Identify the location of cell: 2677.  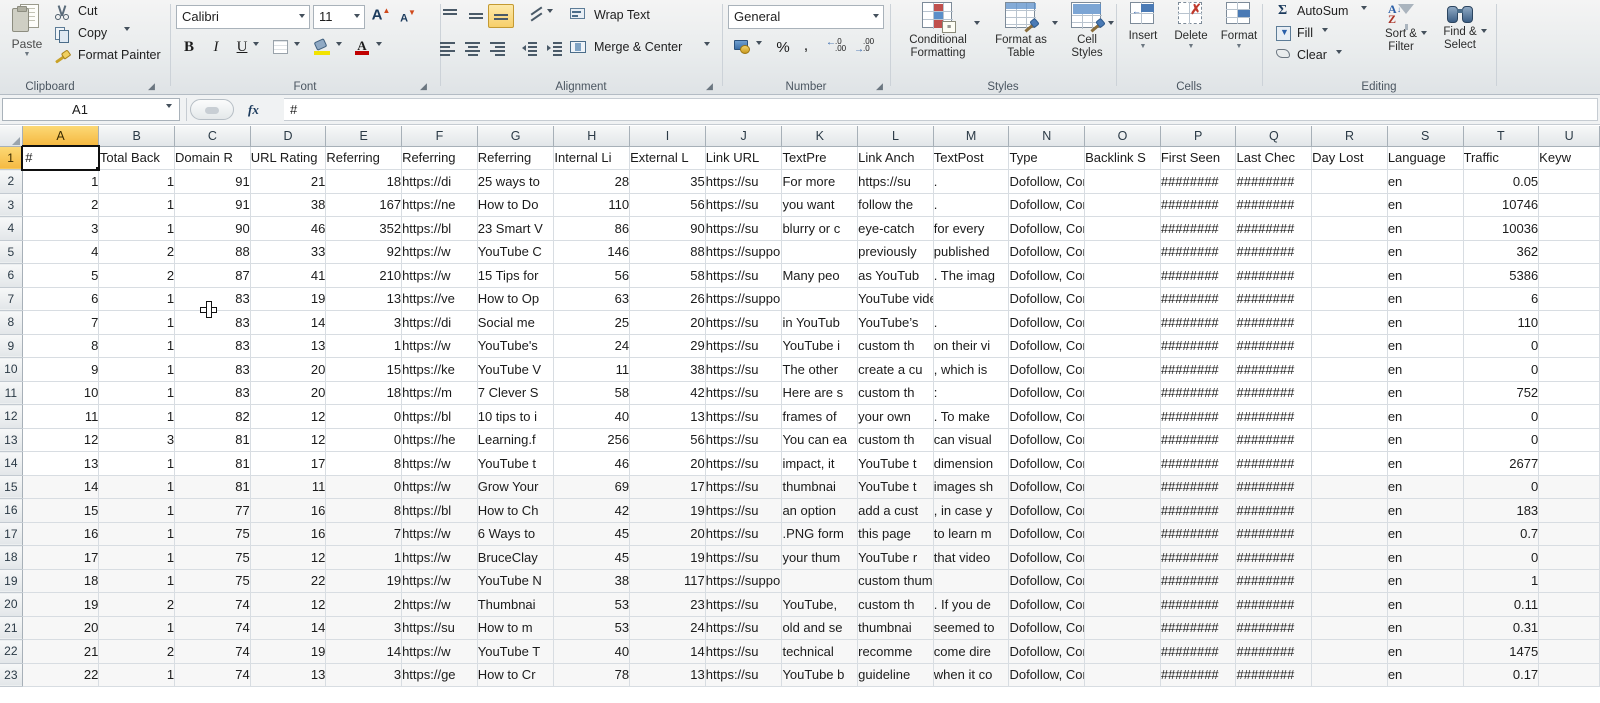
(1501, 463).